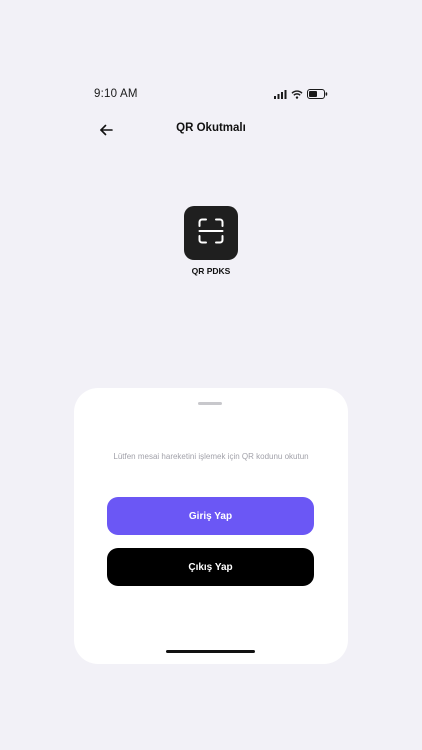  Describe the element at coordinates (210, 516) in the screenshot. I see `login-button: Giriş Yap` at that location.